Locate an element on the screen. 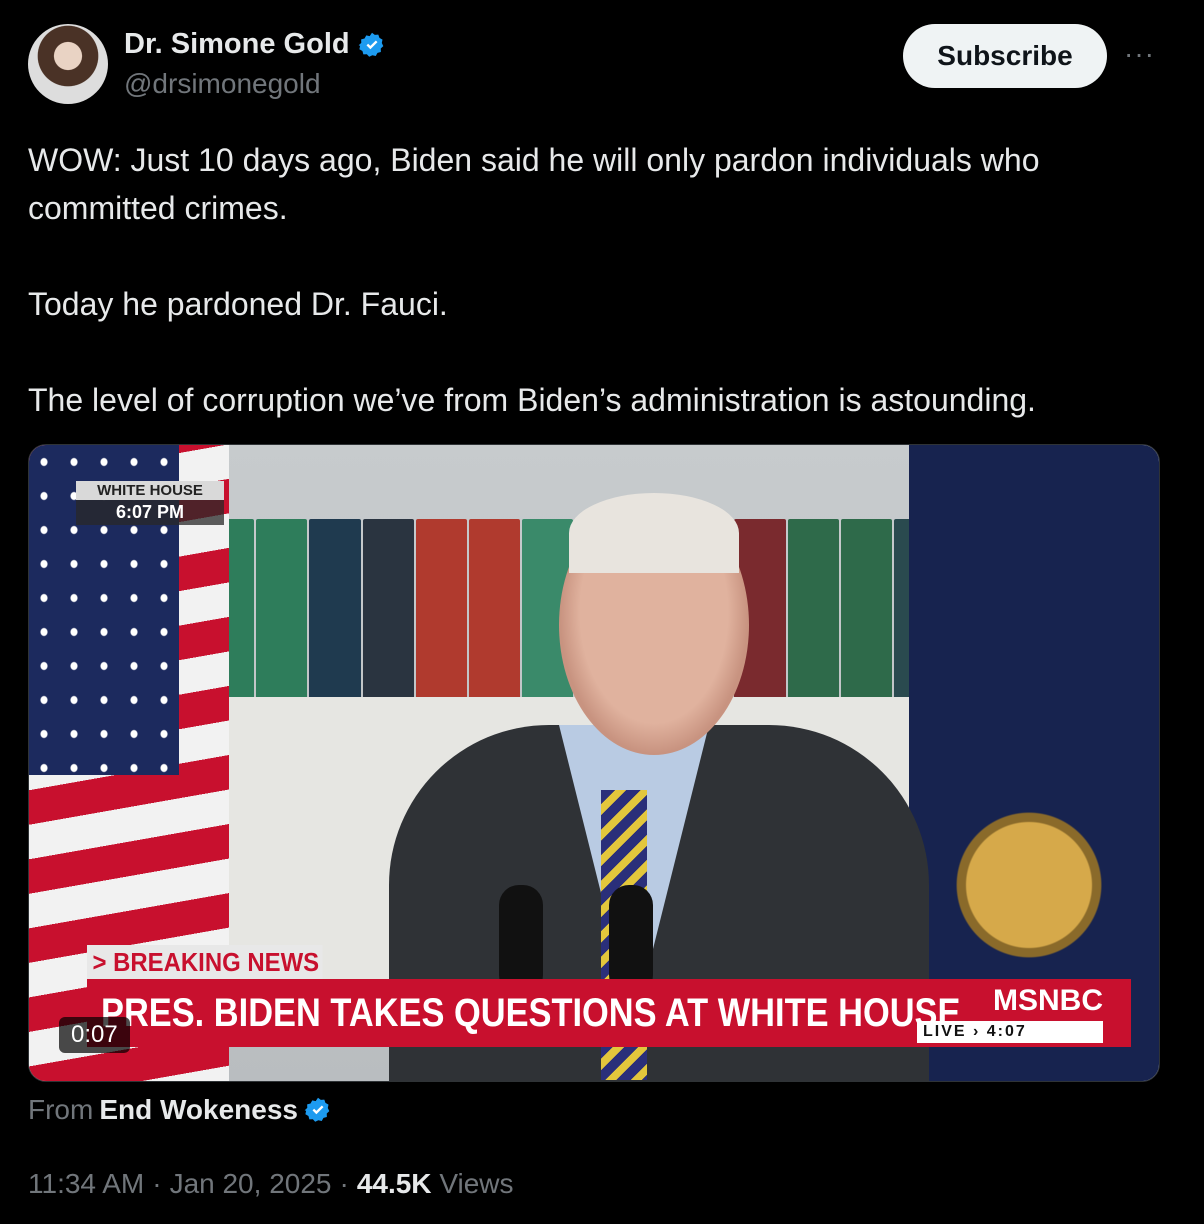  subscribe-button: Subscribe is located at coordinates (1005, 56).